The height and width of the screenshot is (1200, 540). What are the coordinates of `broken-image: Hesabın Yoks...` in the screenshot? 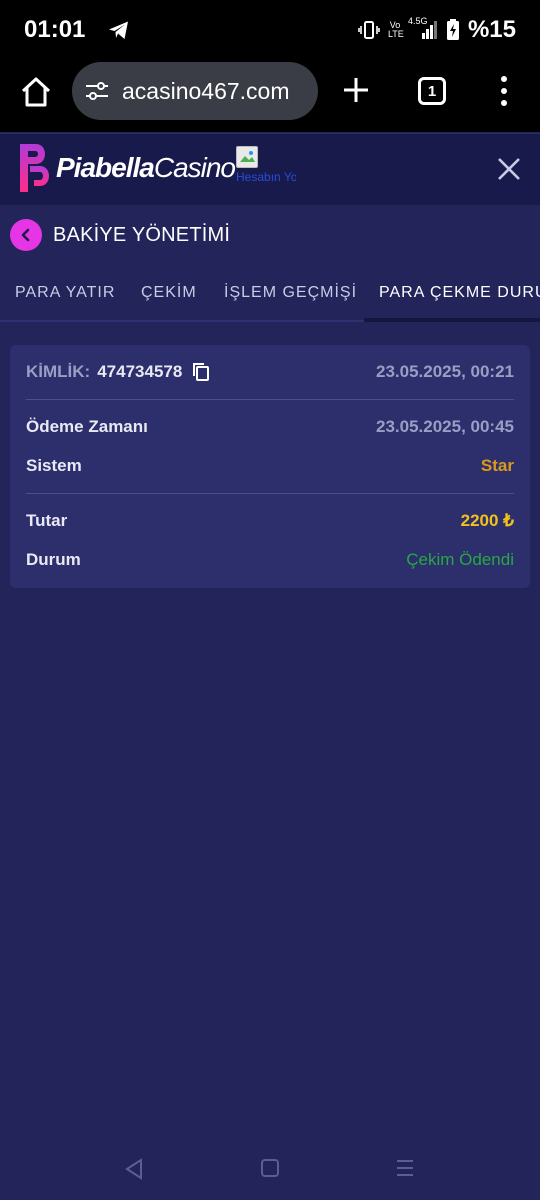 It's located at (266, 175).